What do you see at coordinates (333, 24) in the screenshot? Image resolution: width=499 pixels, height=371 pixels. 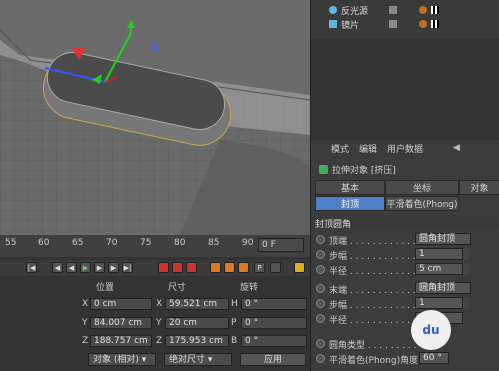 I see `mesh-icon` at bounding box center [333, 24].